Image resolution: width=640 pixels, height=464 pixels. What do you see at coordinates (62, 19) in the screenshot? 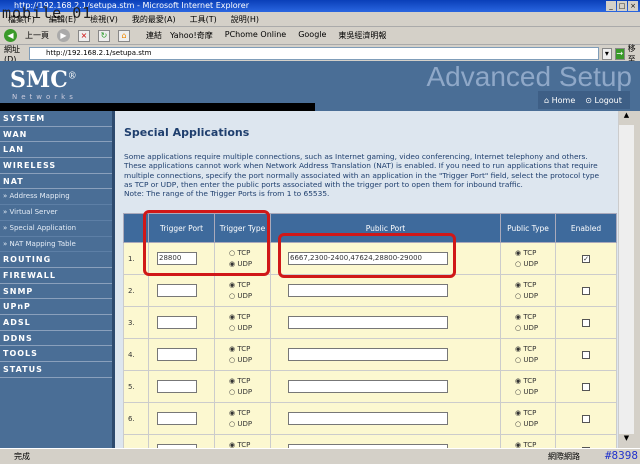
I see `menu-item: 編輯(E)` at bounding box center [62, 19].